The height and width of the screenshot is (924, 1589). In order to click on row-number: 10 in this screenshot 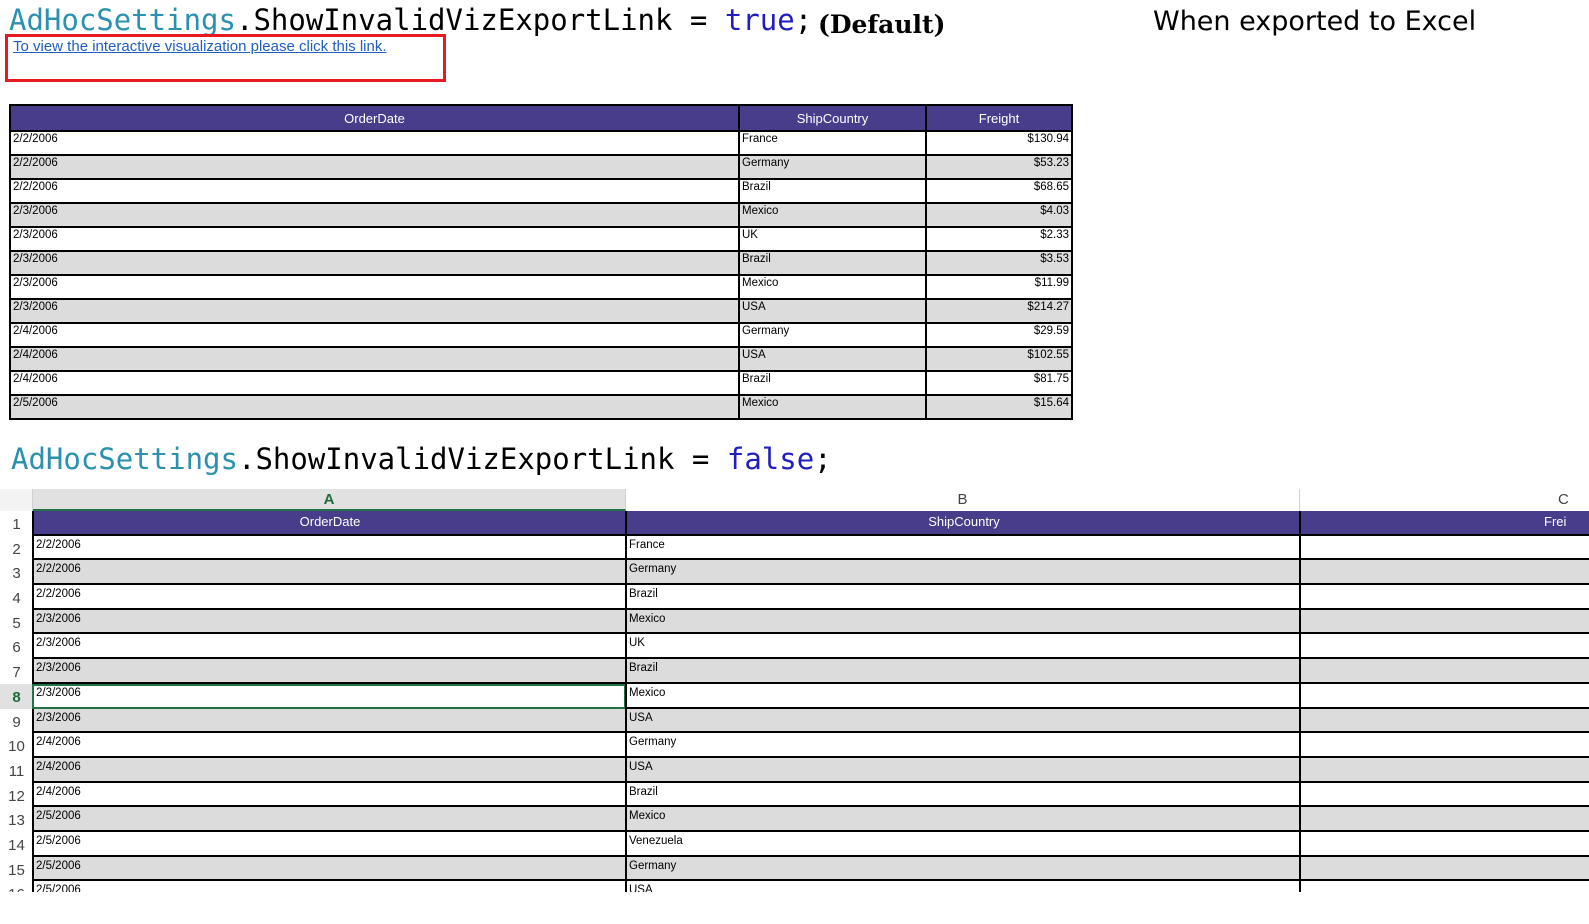, I will do `click(16, 745)`.